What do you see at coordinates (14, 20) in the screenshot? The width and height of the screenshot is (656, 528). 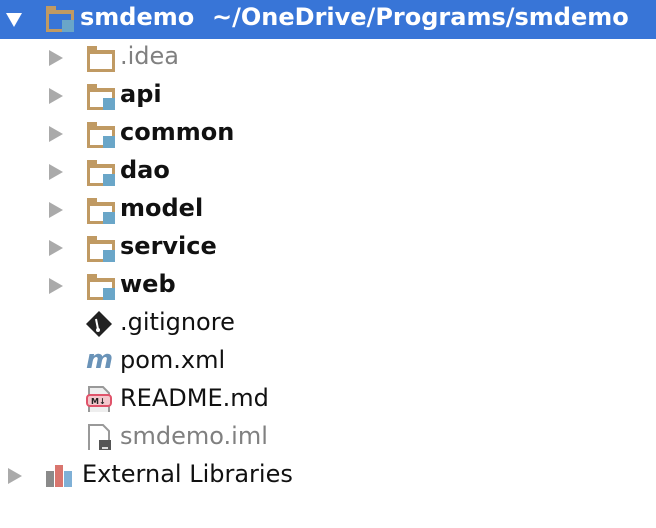 I see `chevron-down-icon` at bounding box center [14, 20].